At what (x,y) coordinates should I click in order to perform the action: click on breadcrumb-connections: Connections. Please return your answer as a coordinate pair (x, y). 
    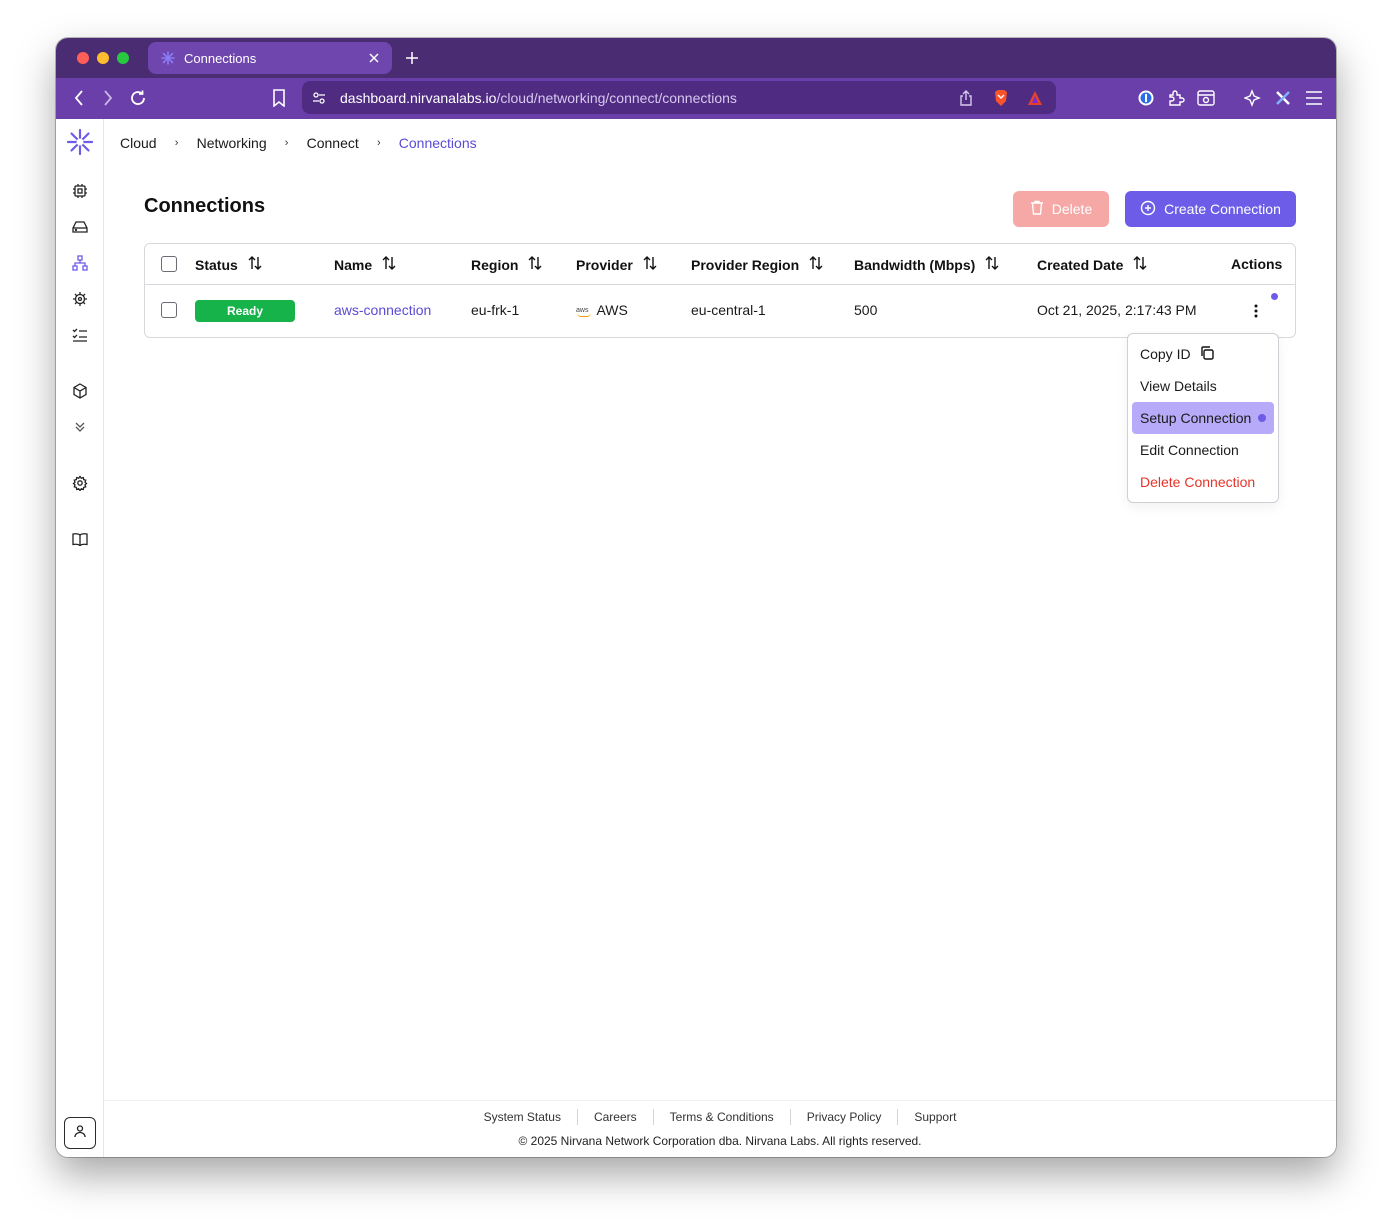
    Looking at the image, I should click on (438, 143).